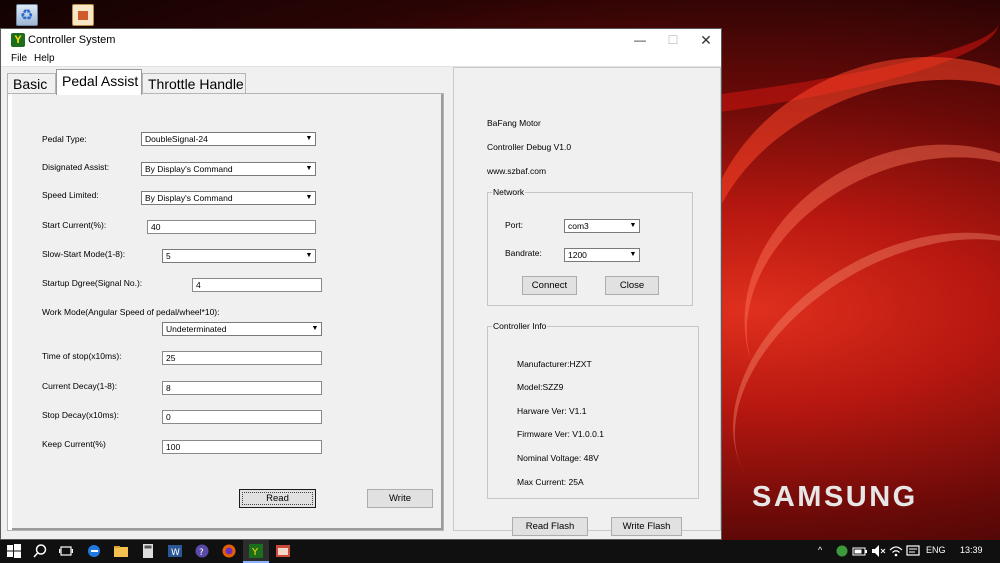  I want to click on brand-logo: SAMSUNG, so click(835, 497).